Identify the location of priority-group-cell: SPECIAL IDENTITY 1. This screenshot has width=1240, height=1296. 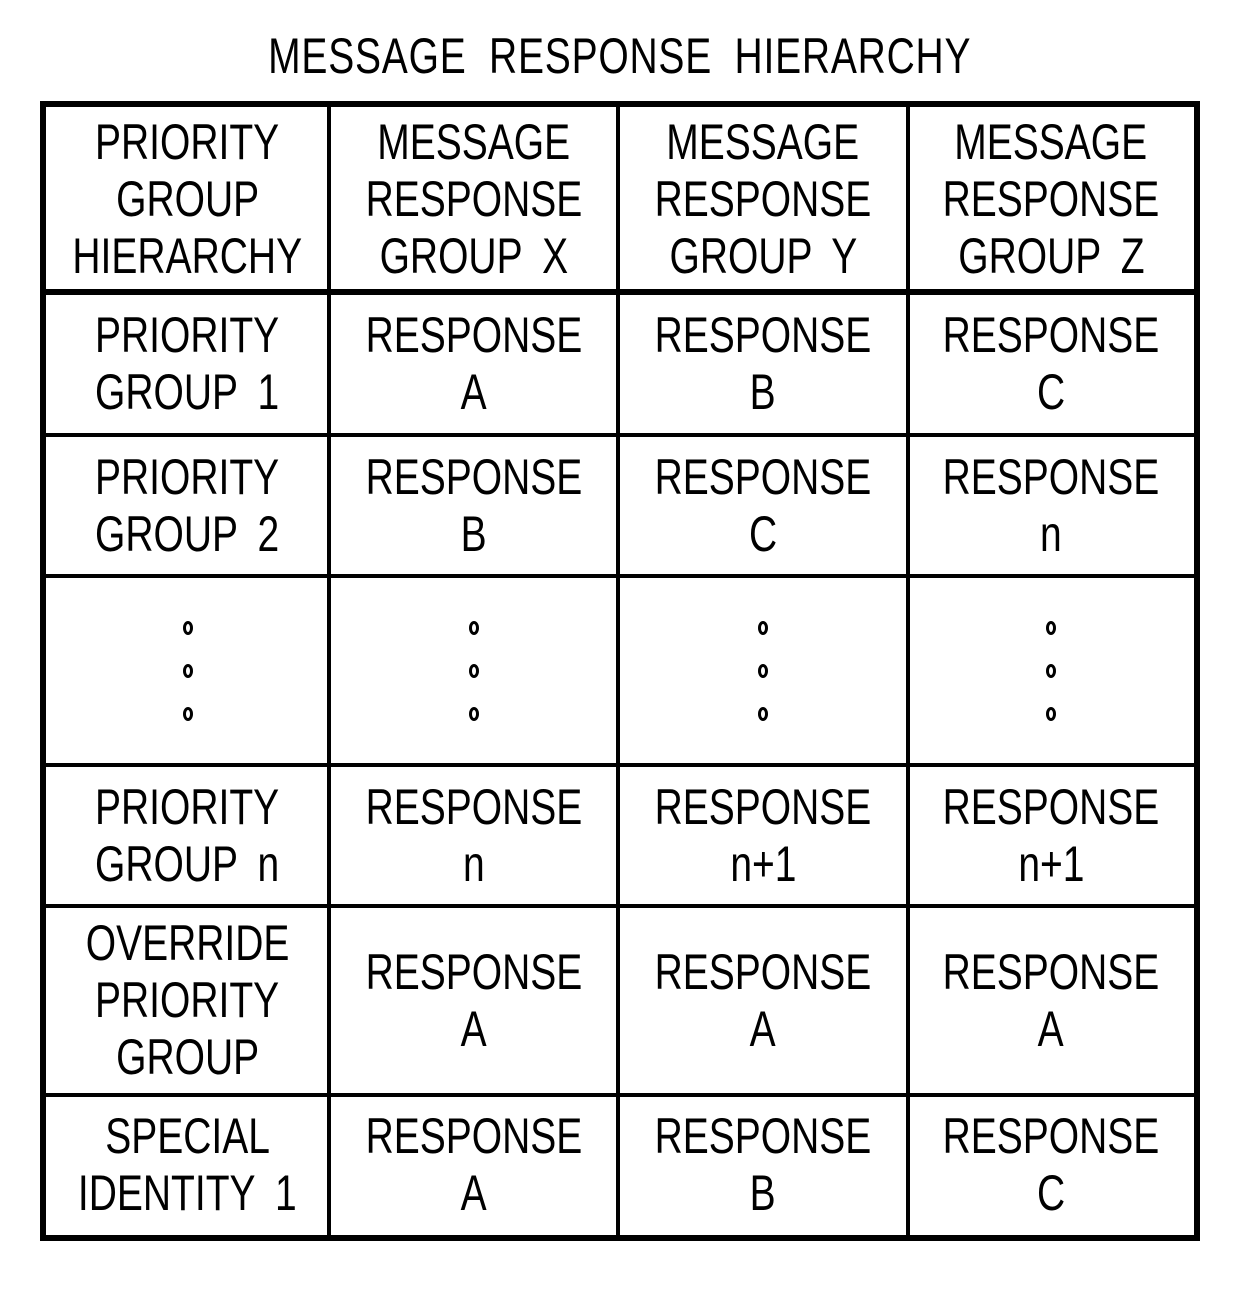
(187, 1165).